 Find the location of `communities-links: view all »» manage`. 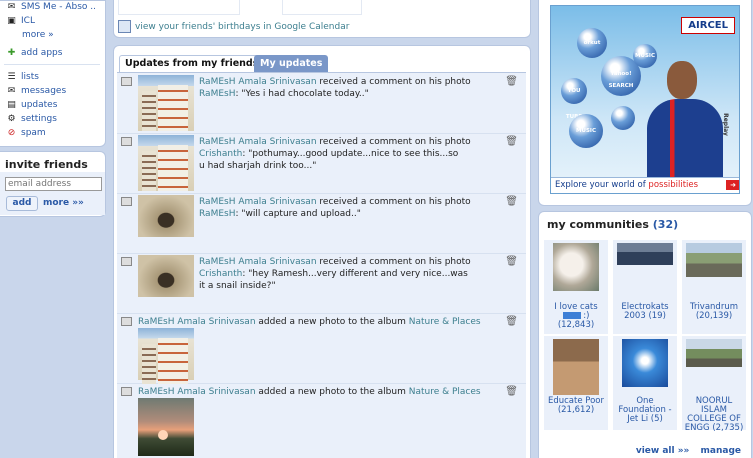

communities-links: view all »» manage is located at coordinates (684, 451).